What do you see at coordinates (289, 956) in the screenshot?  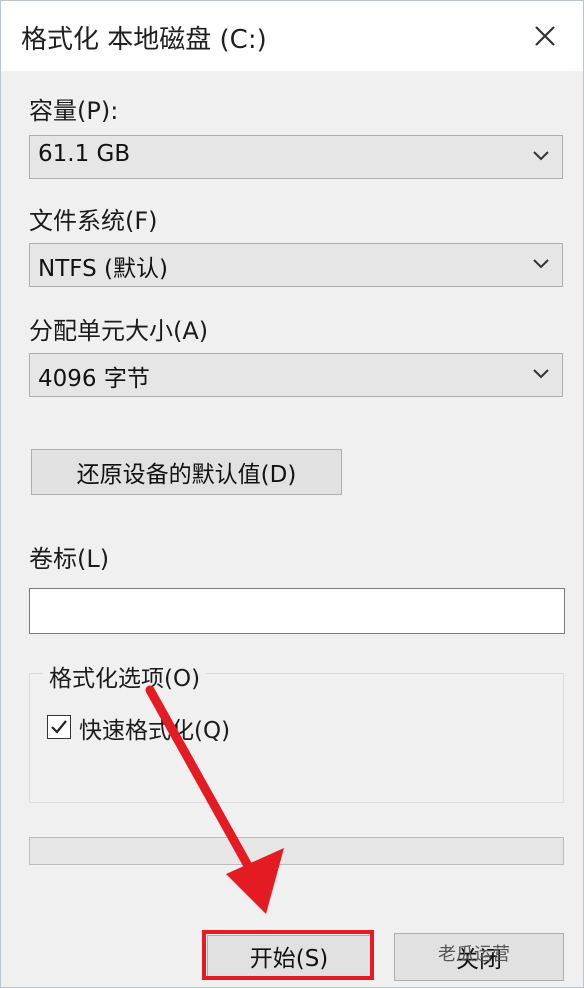 I see `start-button: 开始(S)` at bounding box center [289, 956].